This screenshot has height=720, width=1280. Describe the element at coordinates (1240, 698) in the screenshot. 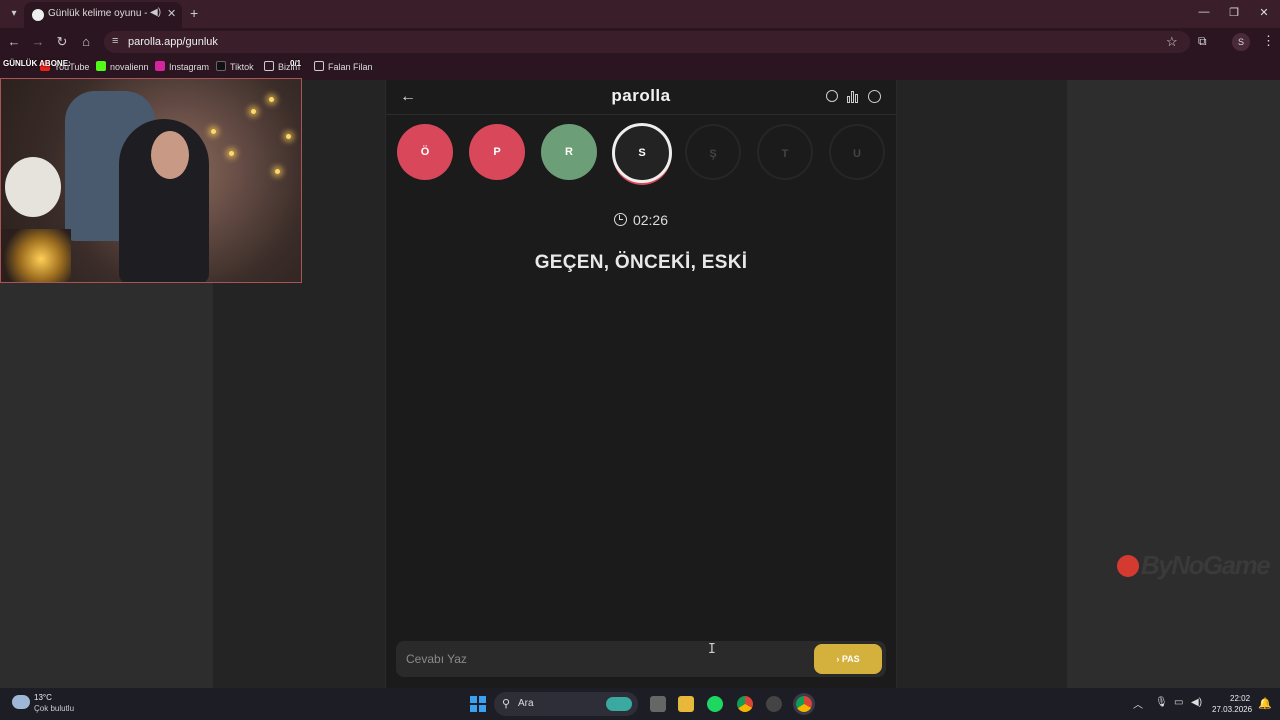

I see `clock-time: 22:02` at that location.